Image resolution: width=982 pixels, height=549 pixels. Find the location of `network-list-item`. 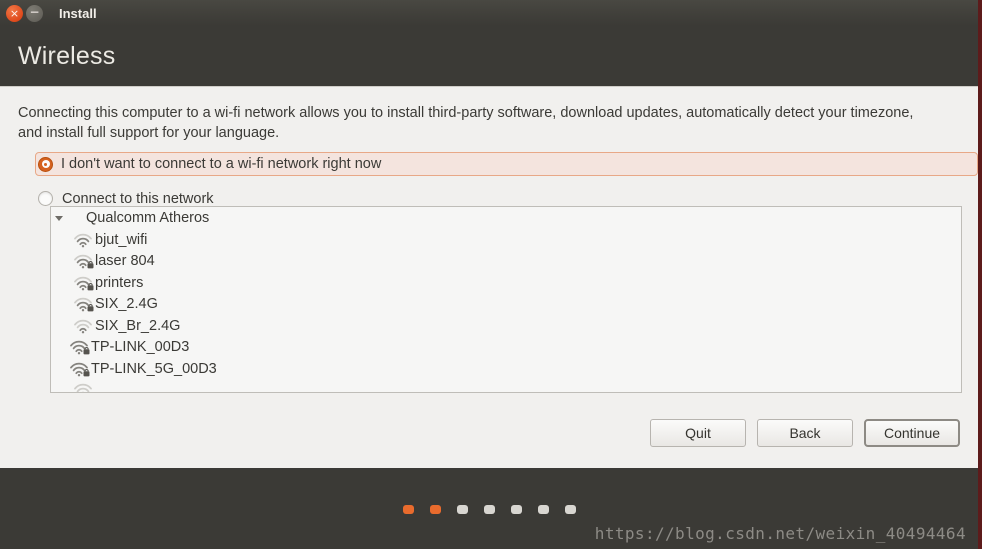

network-list-item is located at coordinates (506, 386).